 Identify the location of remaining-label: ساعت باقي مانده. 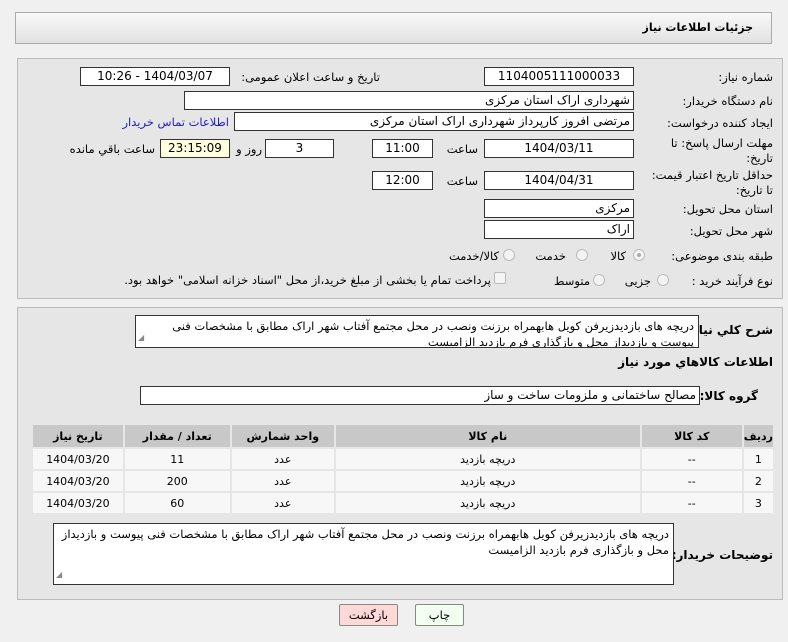
(112, 149).